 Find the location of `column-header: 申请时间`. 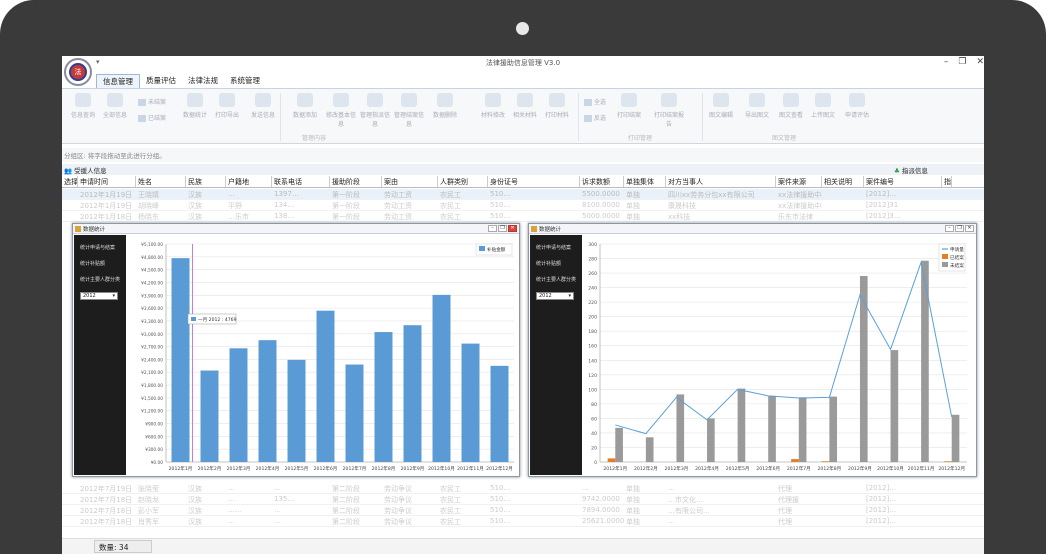

column-header: 申请时间 is located at coordinates (107, 181).